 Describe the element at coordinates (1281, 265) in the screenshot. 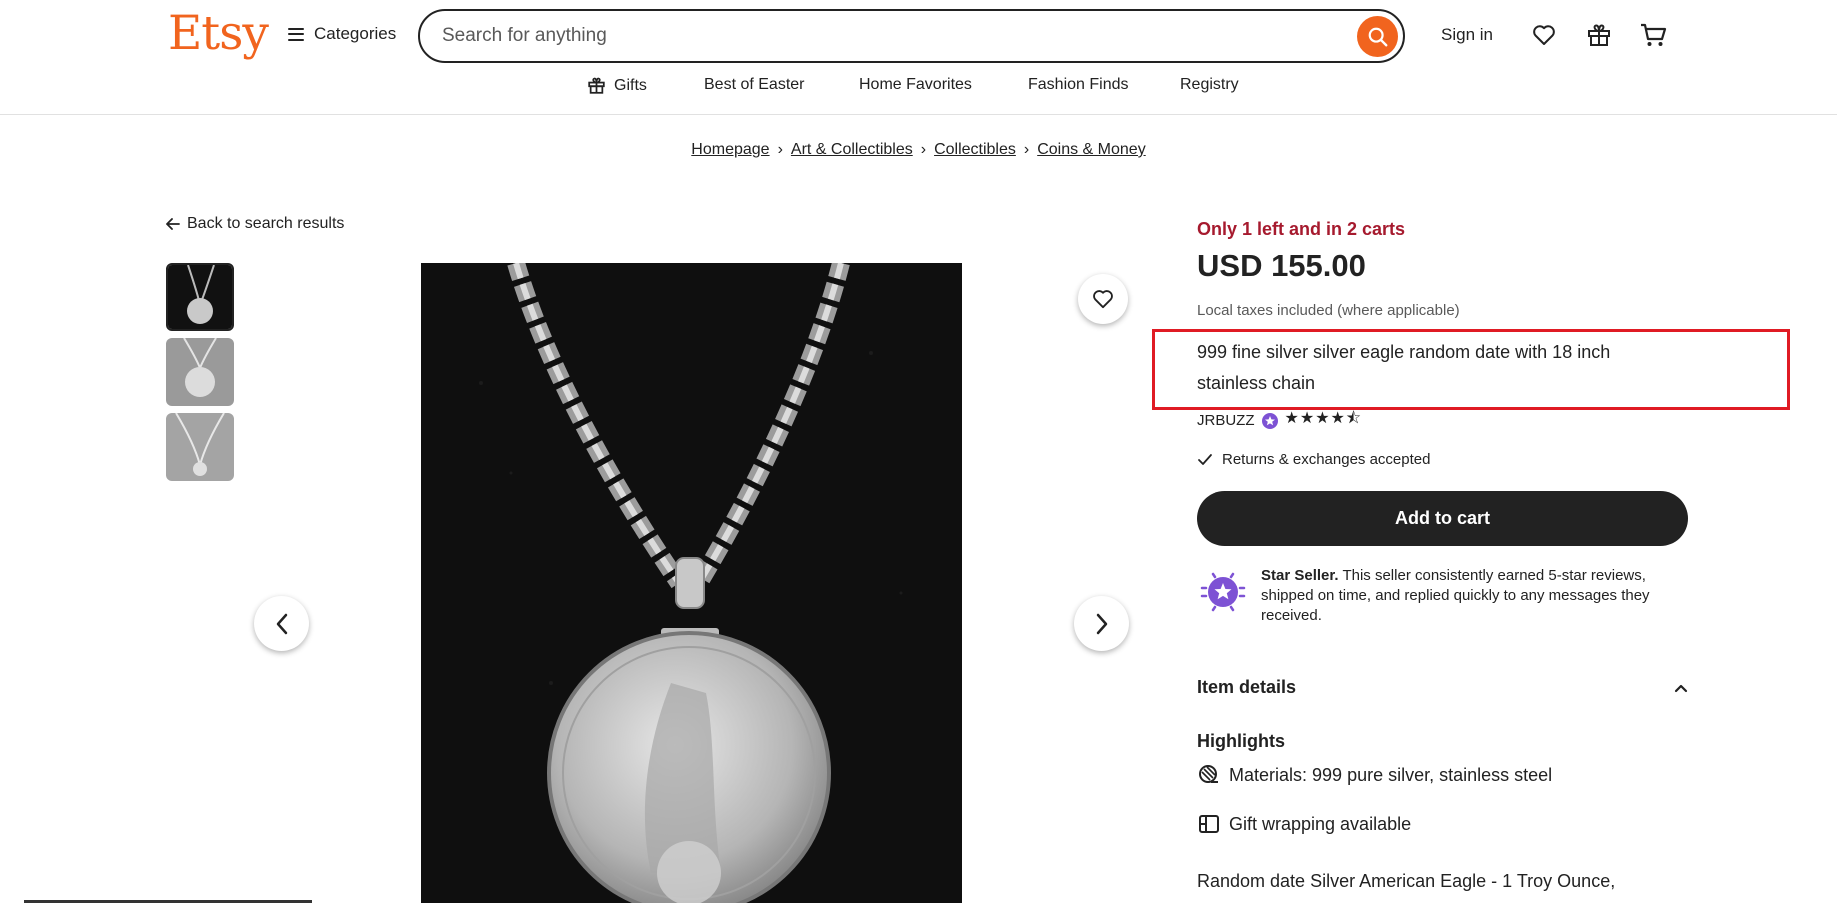

I see `product-price: USD 155.00` at that location.